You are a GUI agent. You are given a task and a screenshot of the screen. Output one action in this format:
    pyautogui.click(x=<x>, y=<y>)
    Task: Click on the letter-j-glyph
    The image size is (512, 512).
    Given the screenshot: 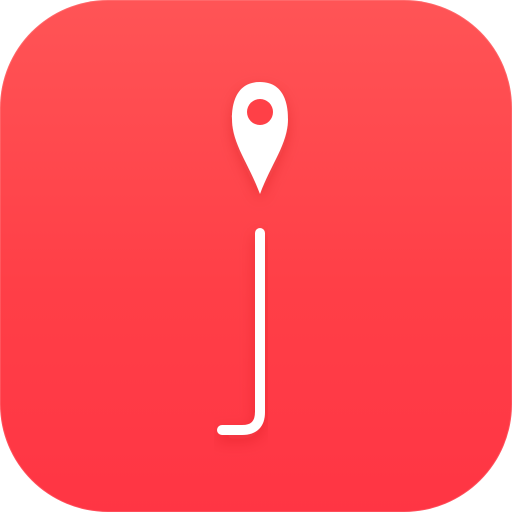 What is the action you would take?
    pyautogui.click(x=241, y=331)
    